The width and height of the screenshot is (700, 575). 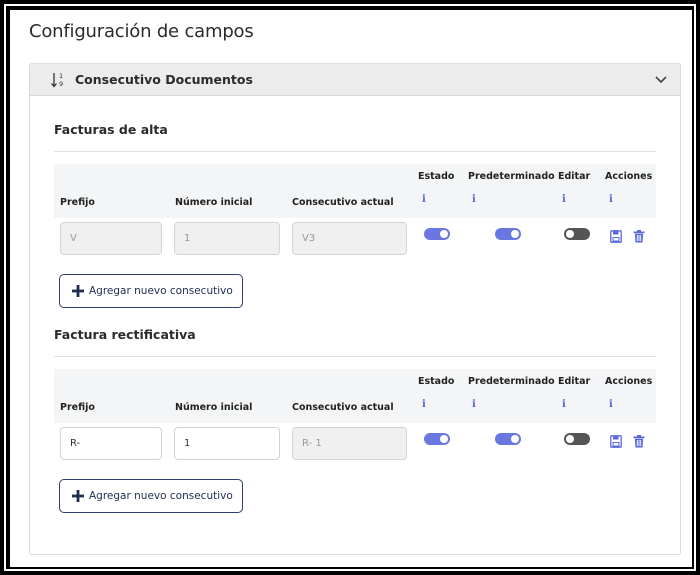 I want to click on prefijo-input: R-, so click(x=111, y=443).